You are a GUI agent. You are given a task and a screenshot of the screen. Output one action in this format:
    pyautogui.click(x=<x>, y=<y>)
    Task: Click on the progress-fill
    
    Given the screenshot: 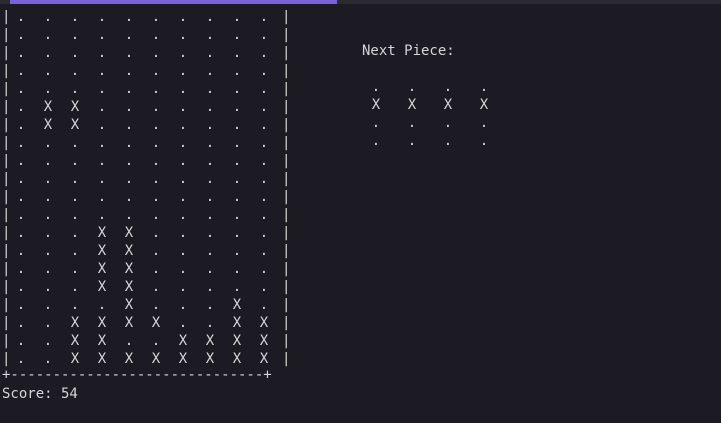 What is the action you would take?
    pyautogui.click(x=173, y=2)
    